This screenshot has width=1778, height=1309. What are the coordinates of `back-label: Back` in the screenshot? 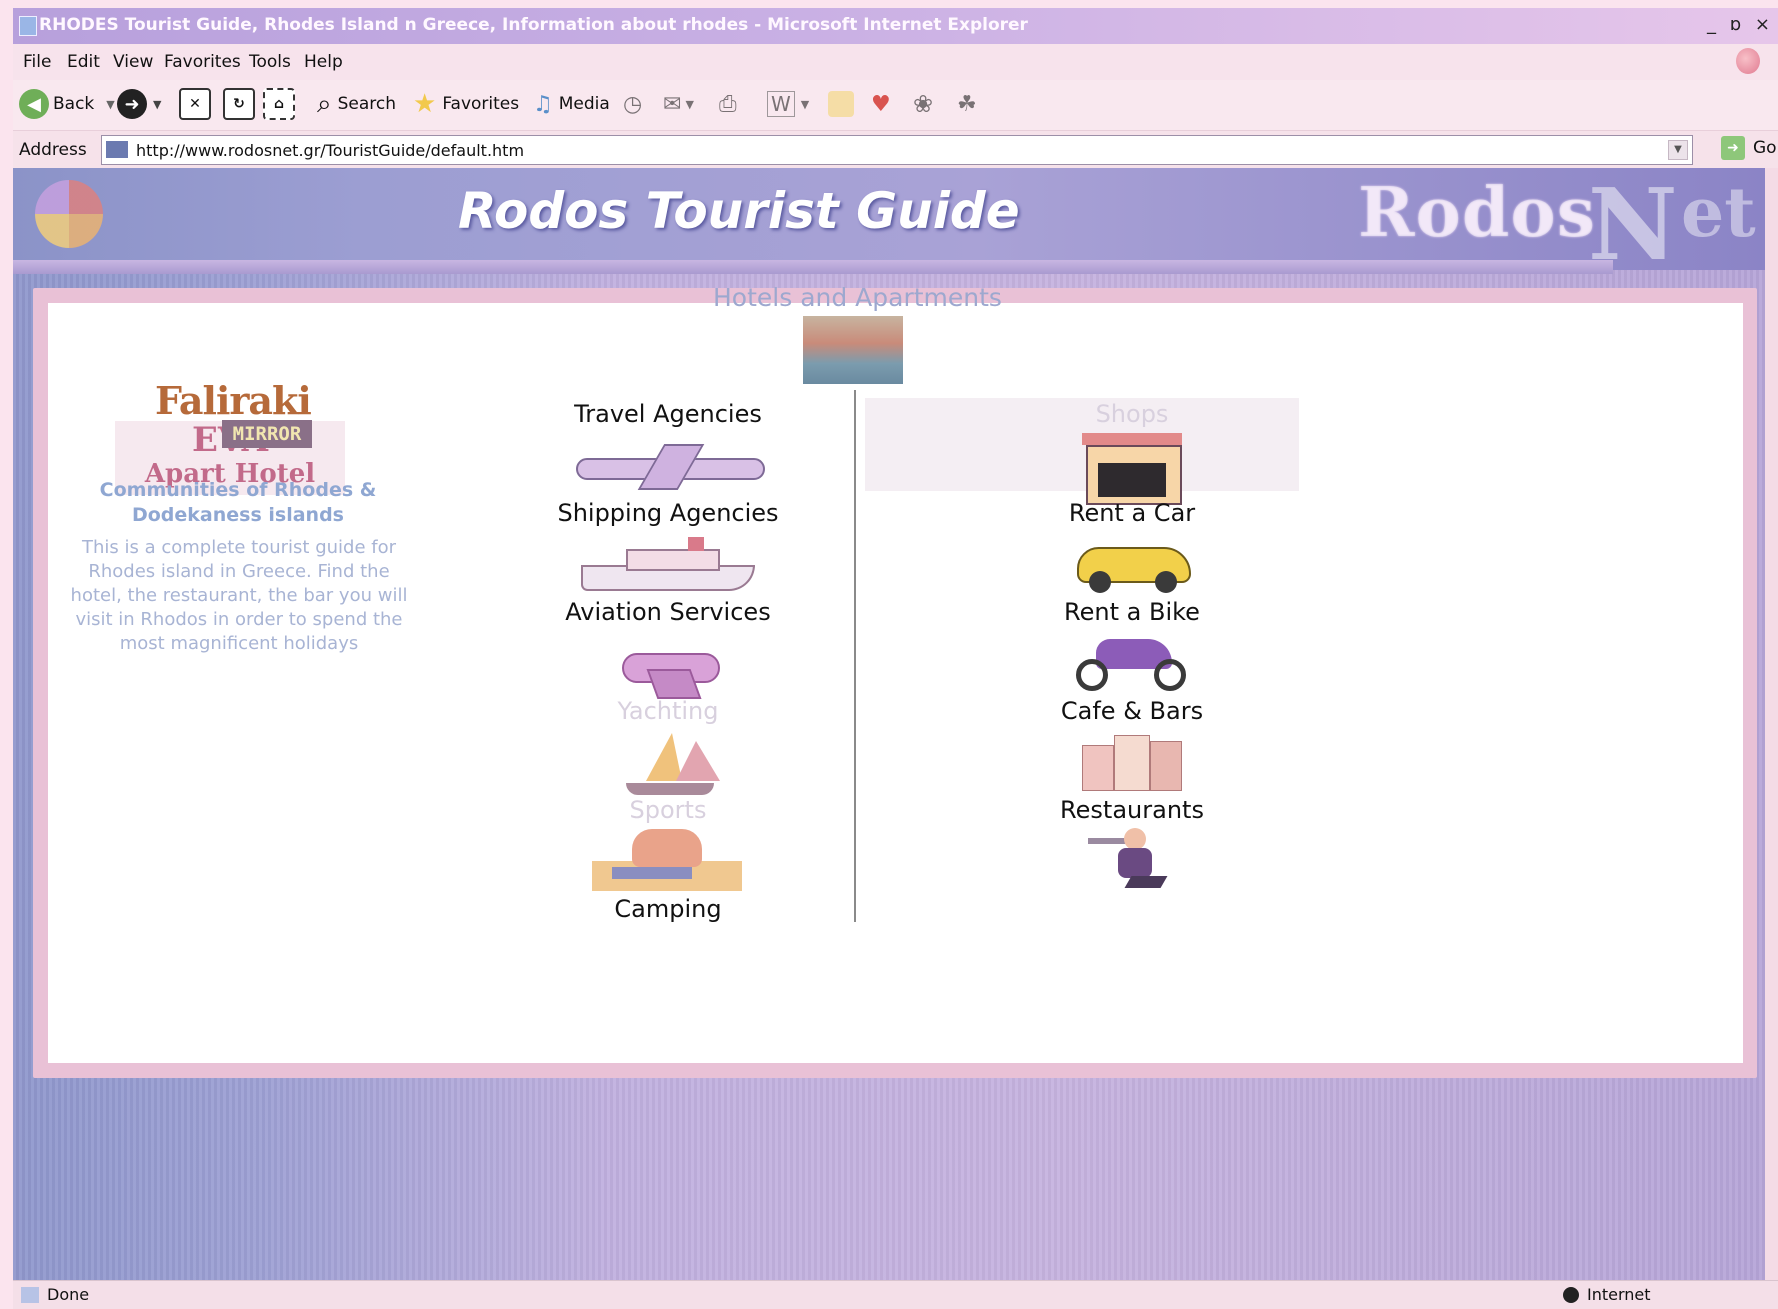 It's located at (74, 104).